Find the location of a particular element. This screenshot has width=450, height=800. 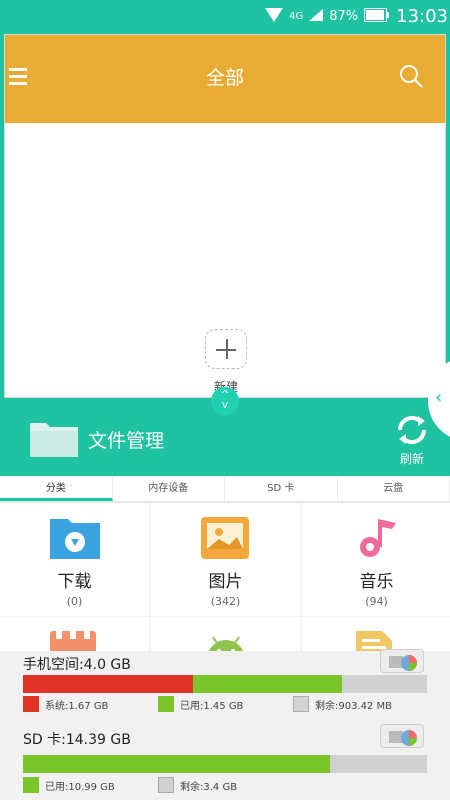

legend-used: 已用:1.45 GB is located at coordinates (200, 704).